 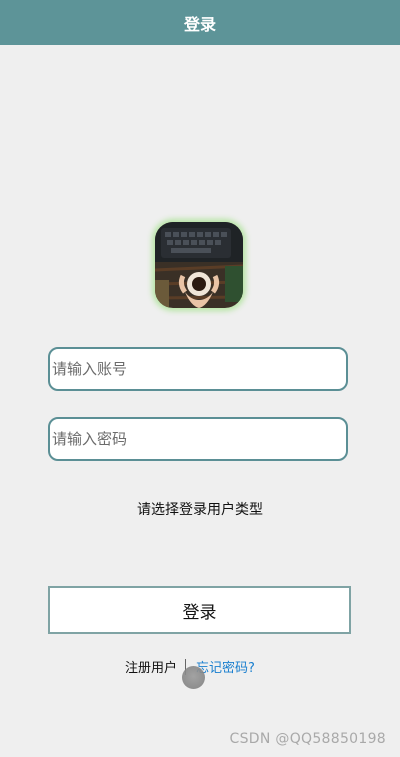 I want to click on page-title: 登录, so click(x=199, y=24).